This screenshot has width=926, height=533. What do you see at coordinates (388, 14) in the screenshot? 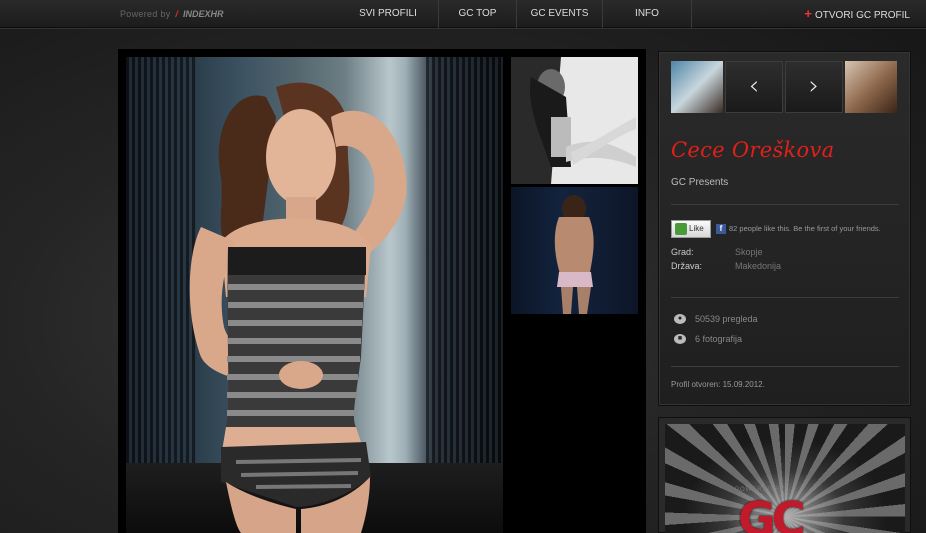
I see `nav-all-profiles: SVI PROFILI` at bounding box center [388, 14].